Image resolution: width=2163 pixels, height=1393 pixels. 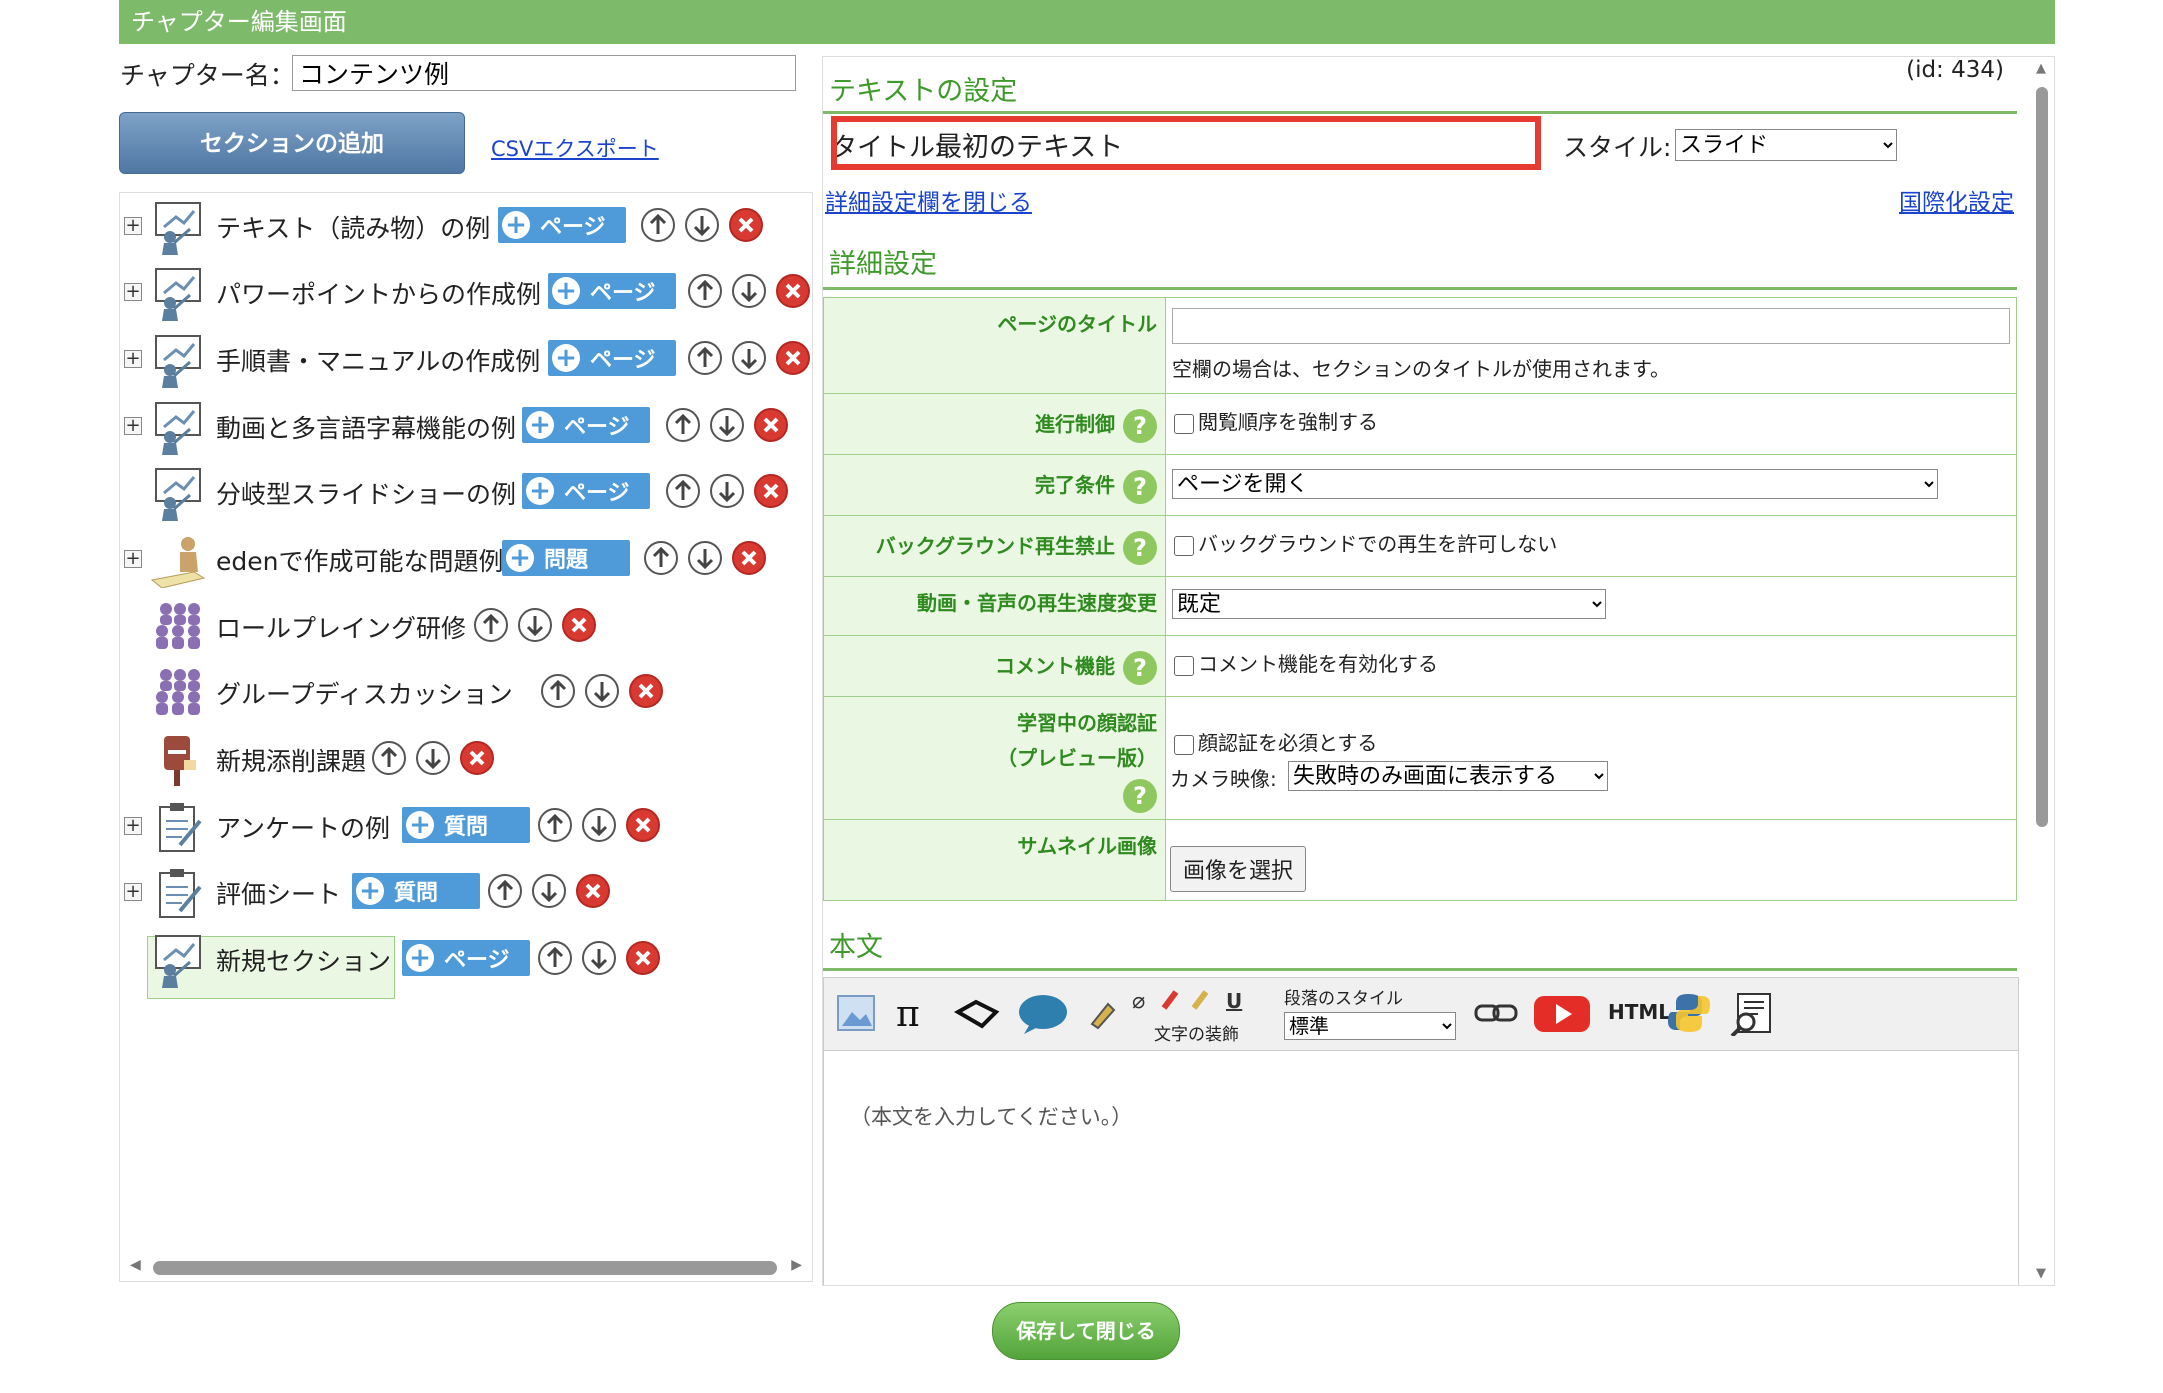 I want to click on vertical-scroll-thumb, so click(x=2042, y=457).